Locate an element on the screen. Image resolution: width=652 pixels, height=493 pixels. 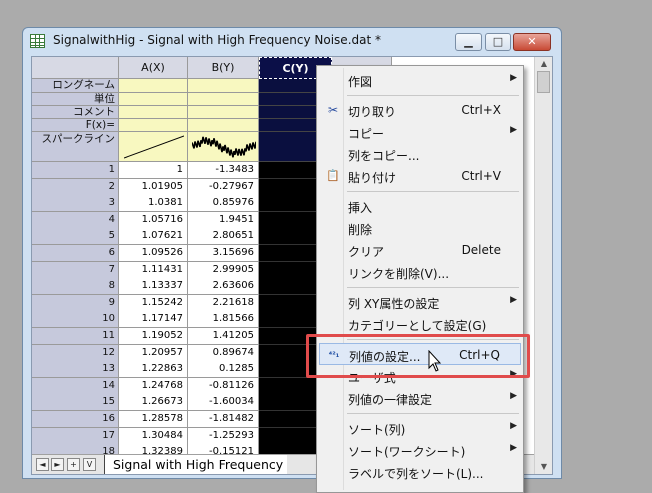
row-number: 1 is located at coordinates (75, 171).